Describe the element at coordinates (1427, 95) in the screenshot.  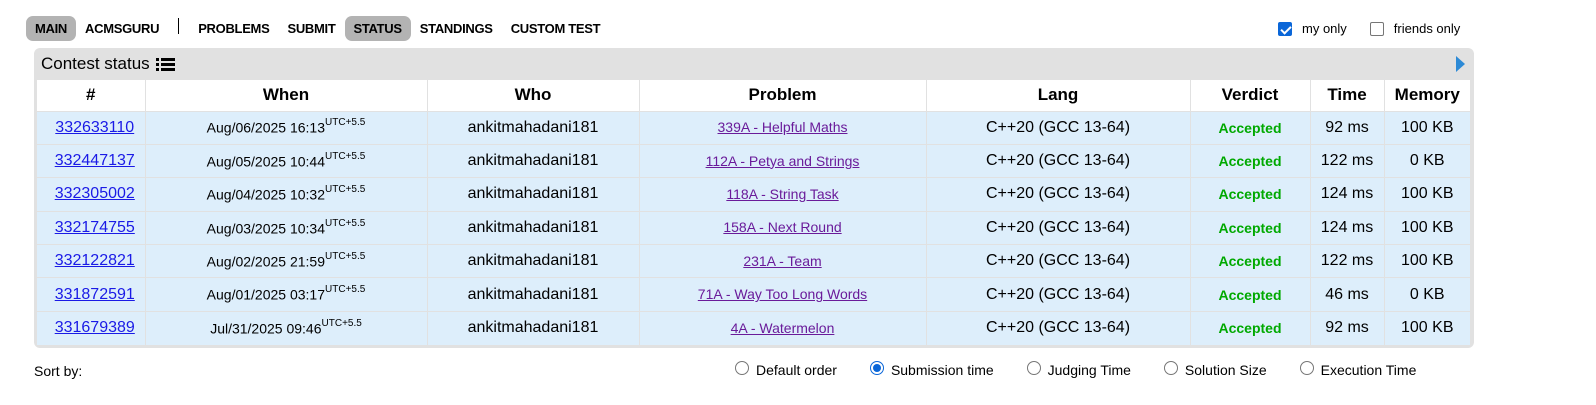
I see `header-memory: Memory` at that location.